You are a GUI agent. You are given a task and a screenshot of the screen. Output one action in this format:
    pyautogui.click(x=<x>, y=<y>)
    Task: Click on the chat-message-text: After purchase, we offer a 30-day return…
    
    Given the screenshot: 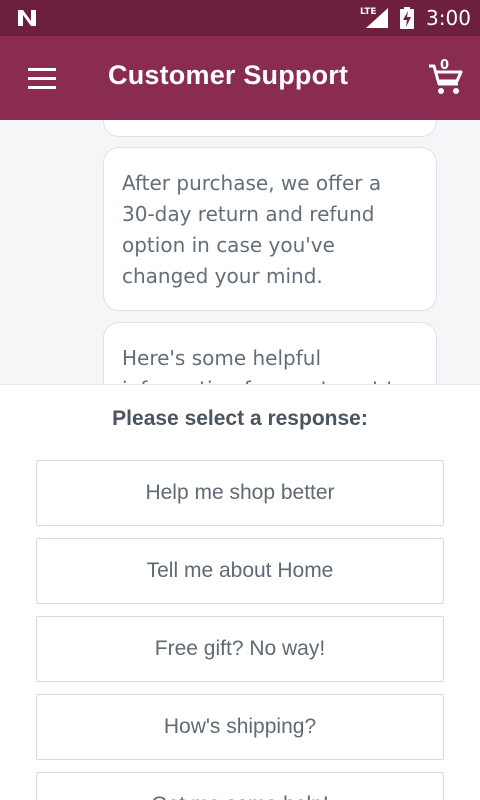 What is the action you would take?
    pyautogui.click(x=252, y=229)
    